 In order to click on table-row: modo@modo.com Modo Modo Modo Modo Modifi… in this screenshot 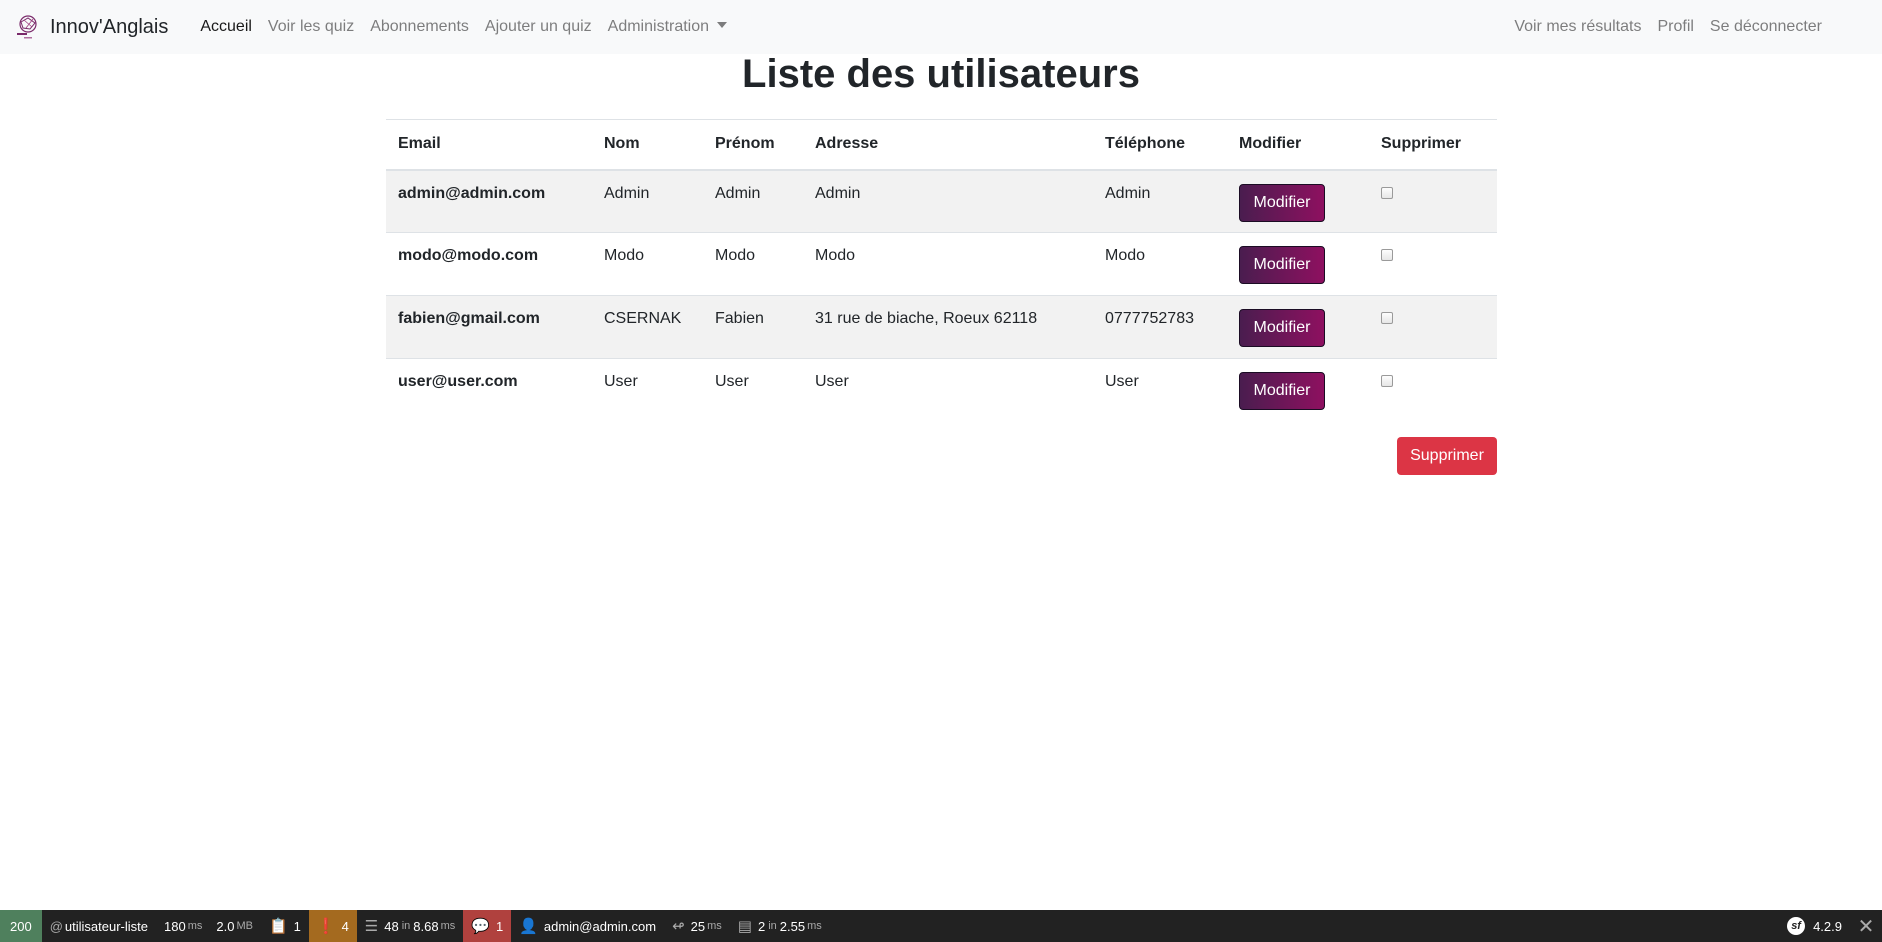, I will do `click(941, 264)`.